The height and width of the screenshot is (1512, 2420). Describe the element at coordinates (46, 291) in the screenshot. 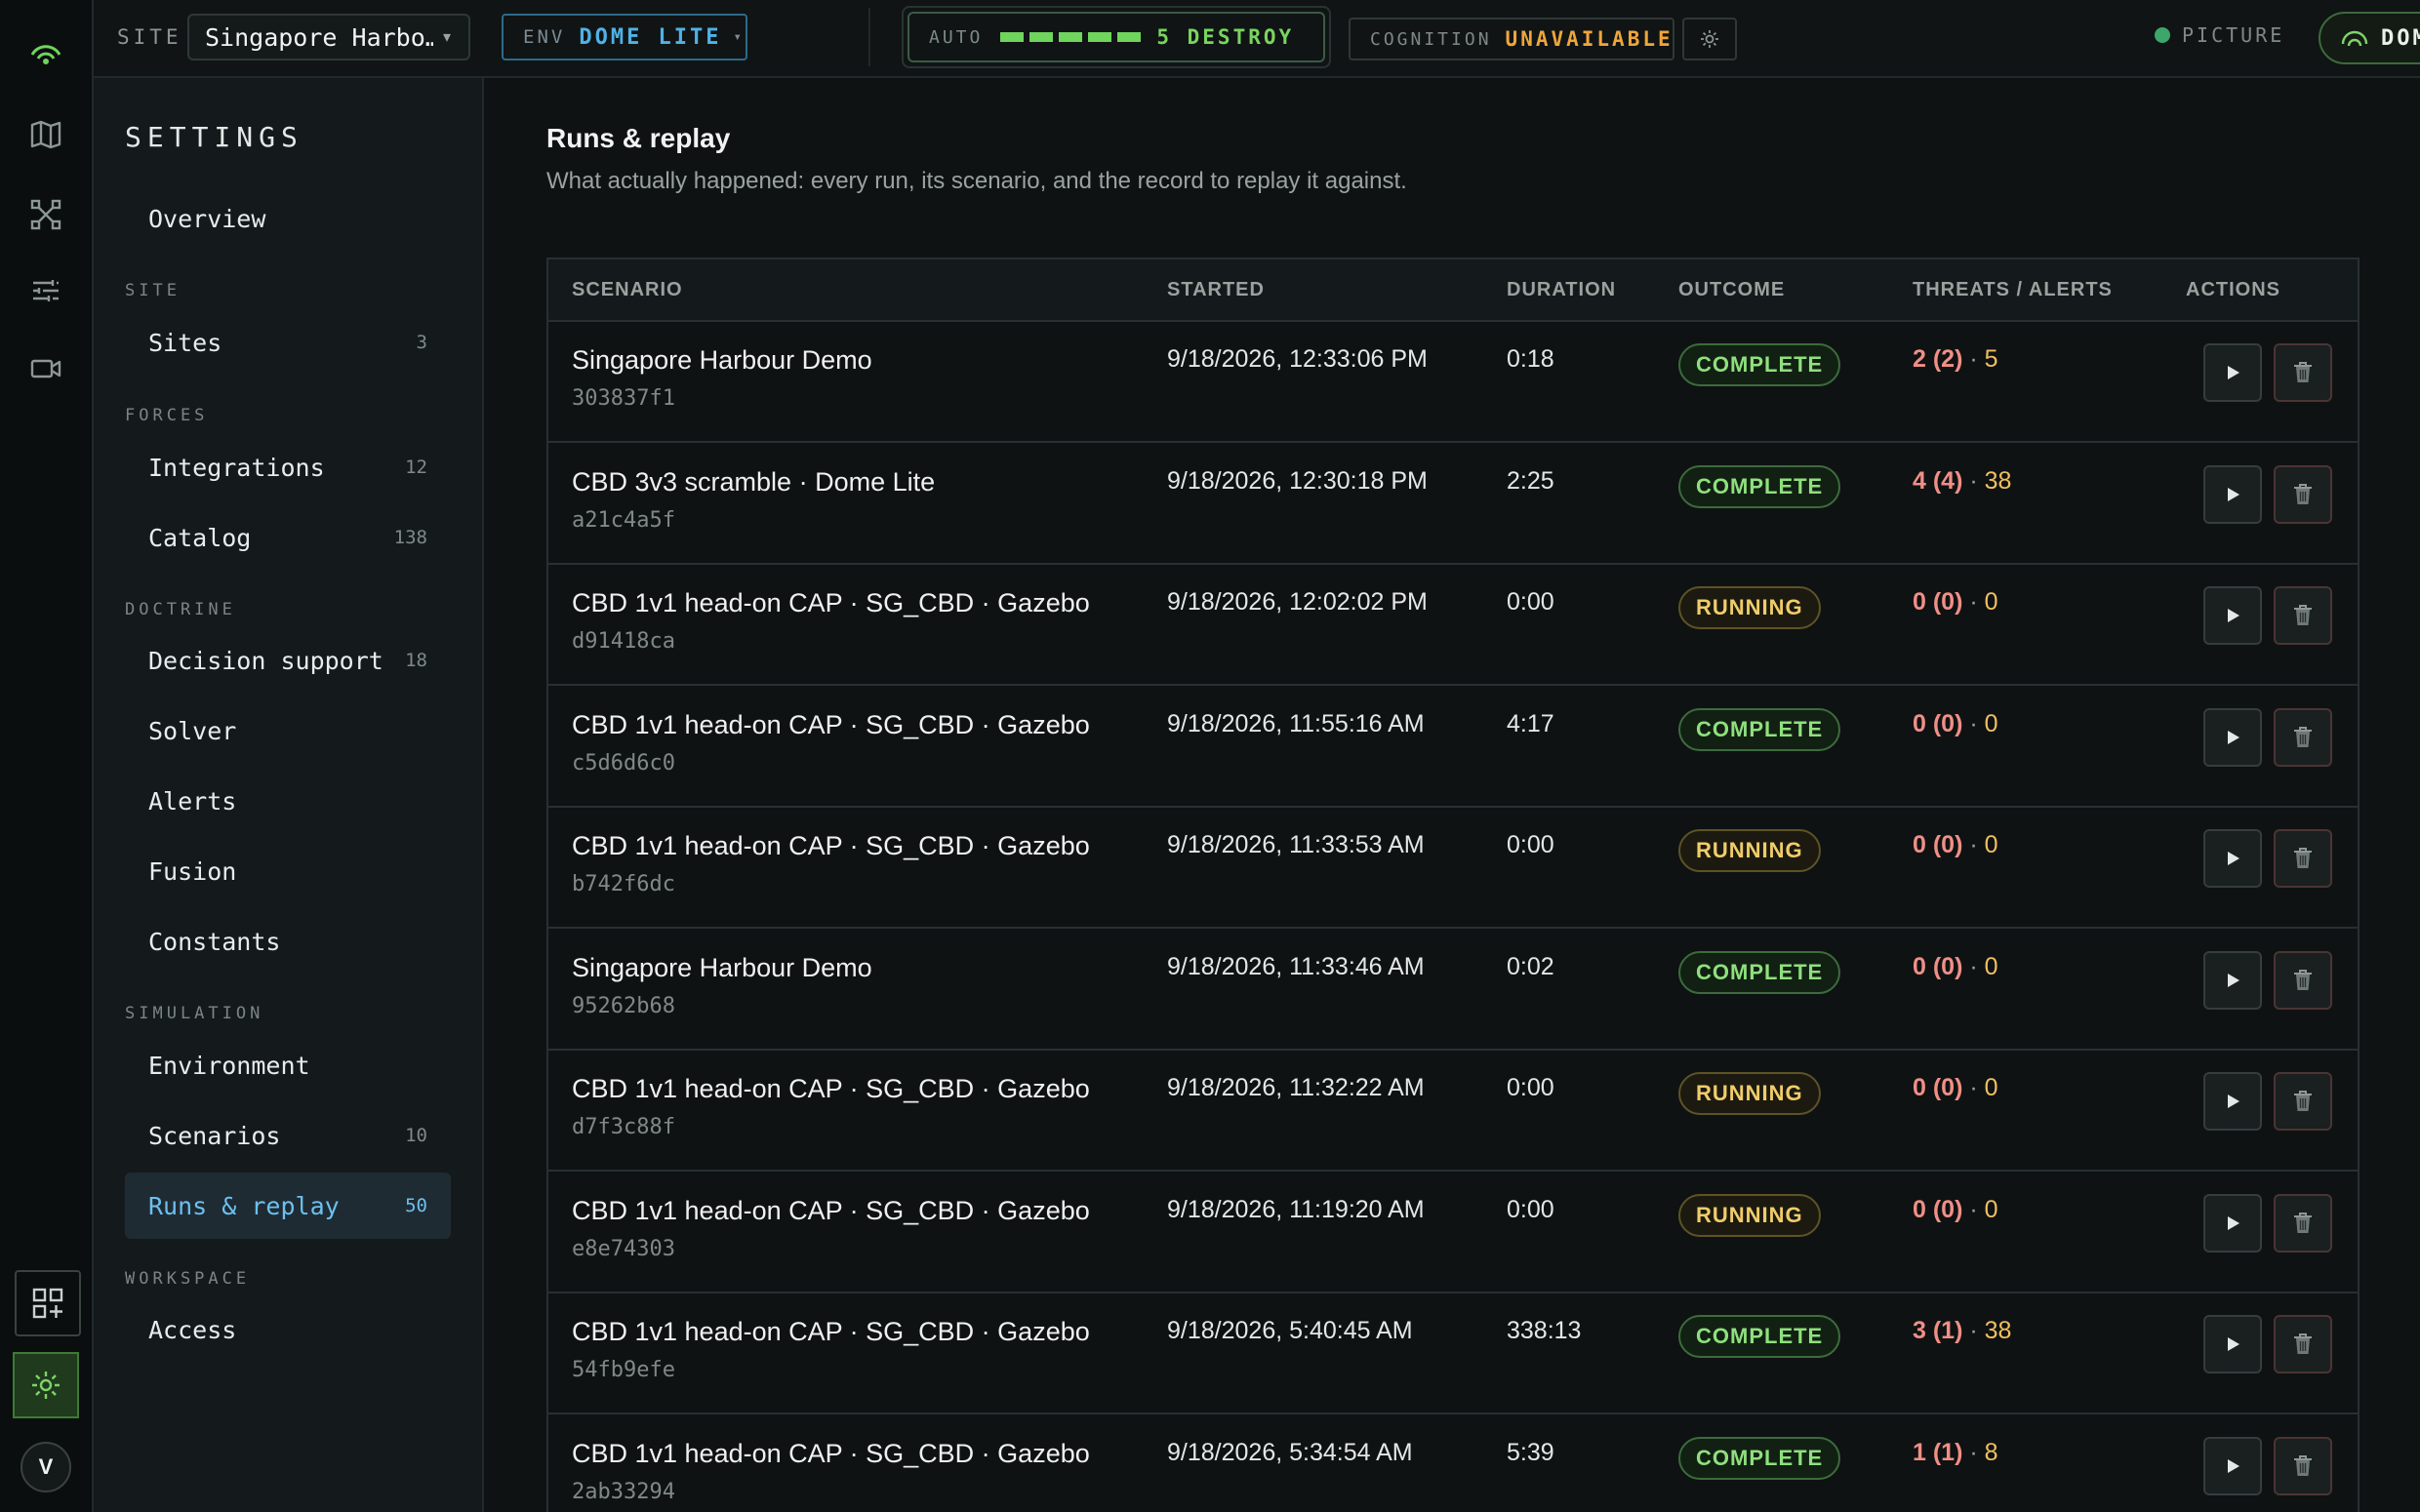

I see `sliders-icon` at that location.